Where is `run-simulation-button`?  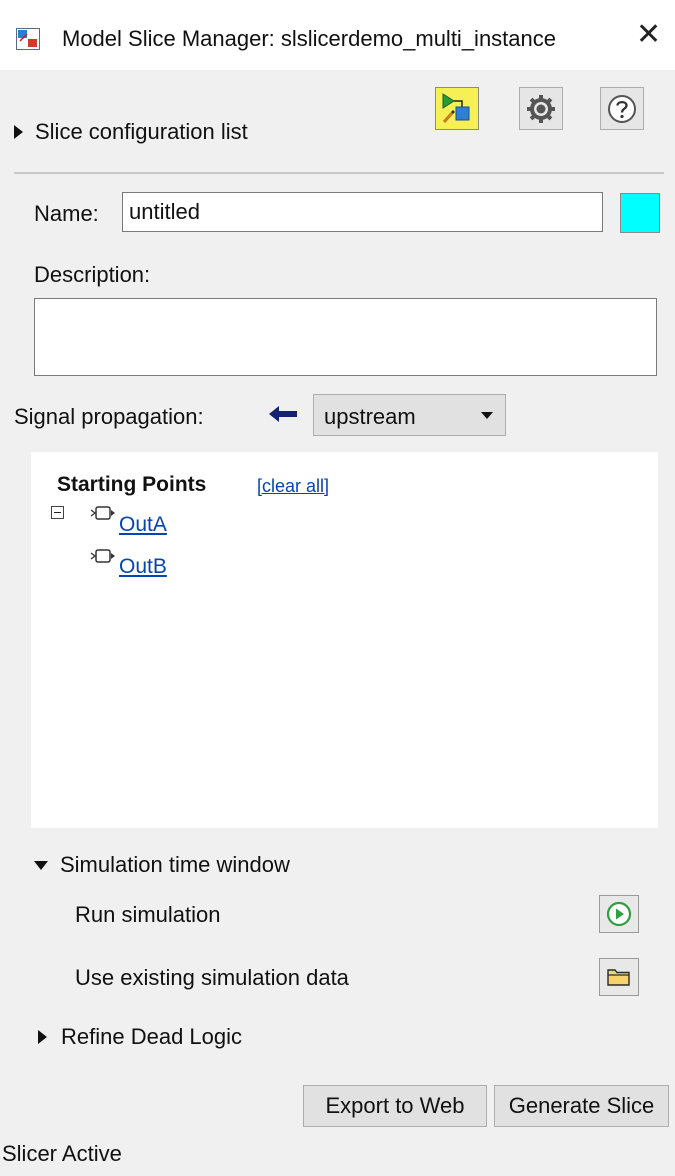 run-simulation-button is located at coordinates (619, 914).